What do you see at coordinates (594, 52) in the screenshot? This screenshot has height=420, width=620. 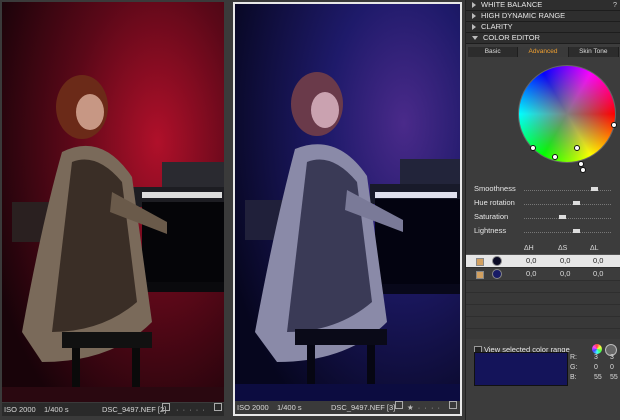 I see `tab-skin-tone: Skin Tone` at bounding box center [594, 52].